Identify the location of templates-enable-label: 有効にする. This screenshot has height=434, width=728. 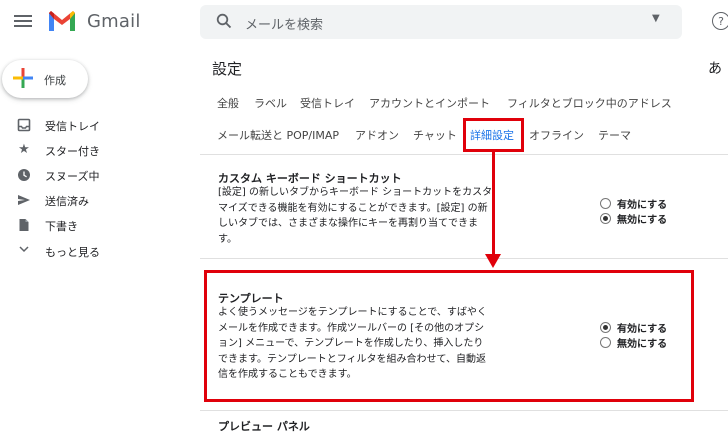
(642, 327).